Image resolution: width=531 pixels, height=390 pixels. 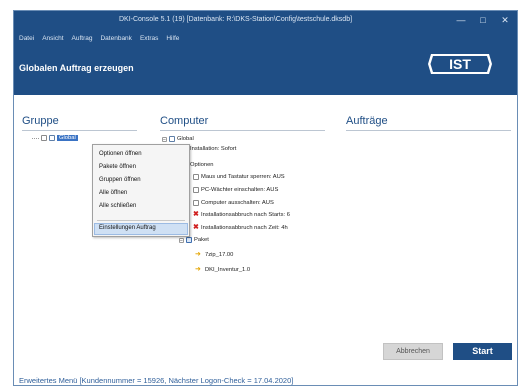 I want to click on option-item: ✖ Installationsabbruch nach Zeit: 4h, so click(x=240, y=227).